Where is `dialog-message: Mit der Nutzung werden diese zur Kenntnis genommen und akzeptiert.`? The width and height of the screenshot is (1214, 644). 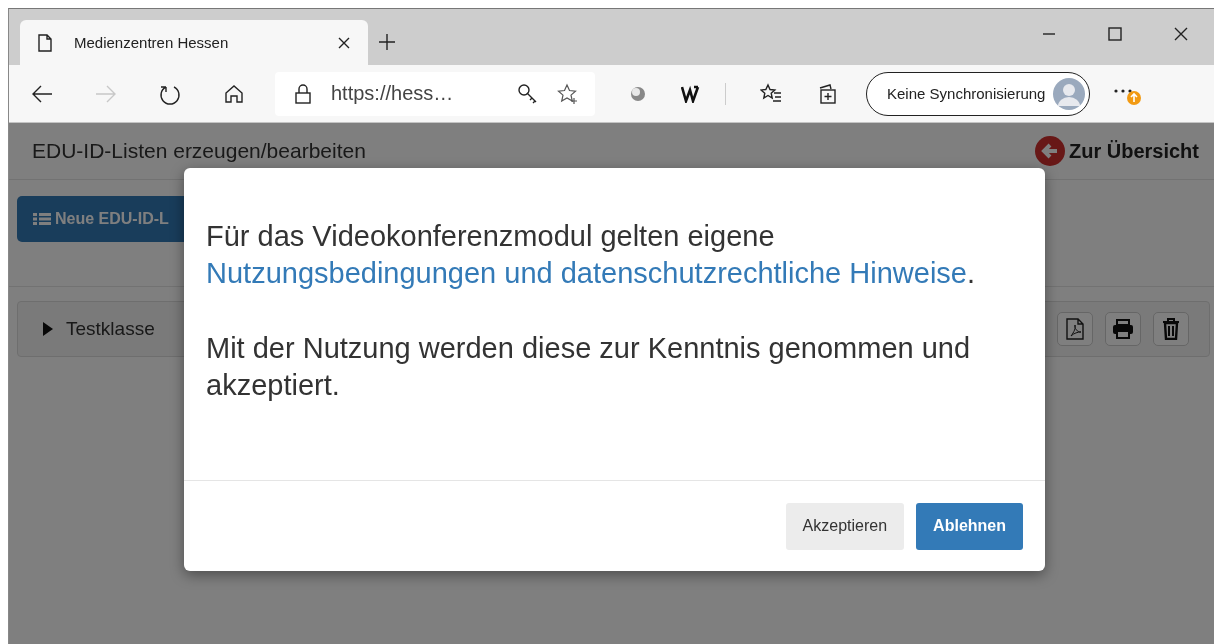 dialog-message: Mit der Nutzung werden diese zur Kenntnis genommen und akzeptiert. is located at coordinates (589, 367).